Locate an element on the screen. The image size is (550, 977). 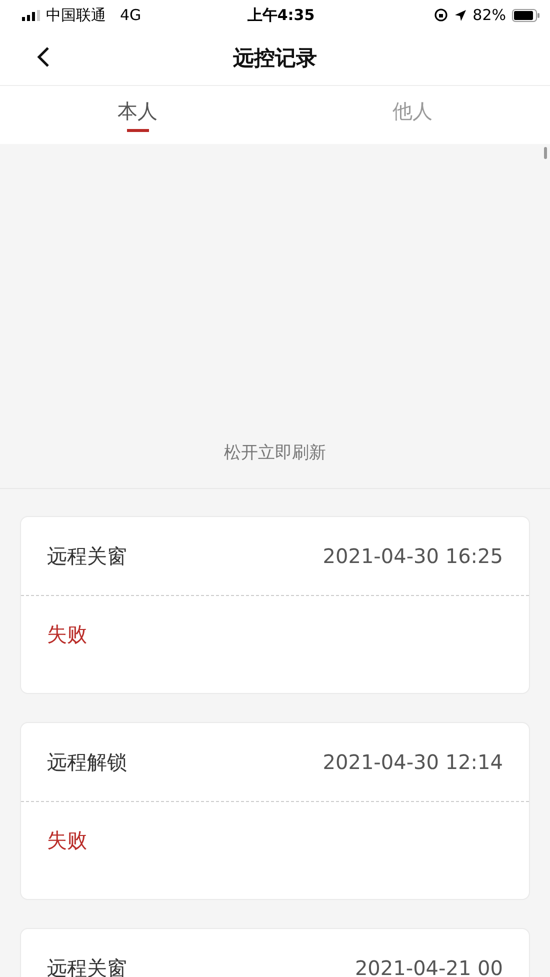
chevron-left-icon is located at coordinates (43, 57).